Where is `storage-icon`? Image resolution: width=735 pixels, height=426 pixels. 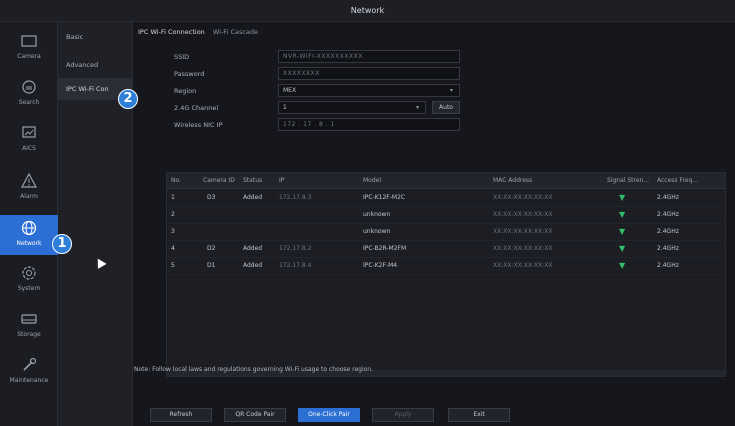 storage-icon is located at coordinates (29, 319).